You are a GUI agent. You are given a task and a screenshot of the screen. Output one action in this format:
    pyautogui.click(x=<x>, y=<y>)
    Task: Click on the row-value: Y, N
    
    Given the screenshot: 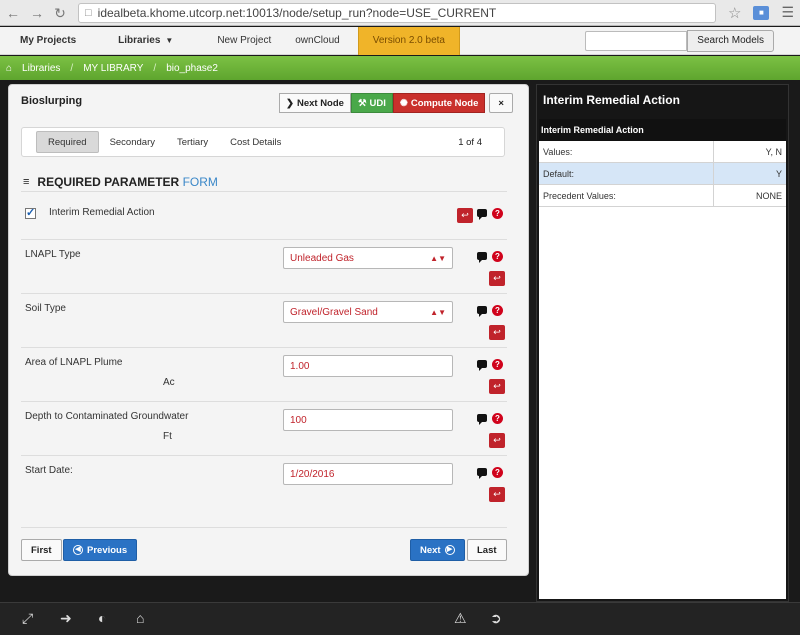 What is the action you would take?
    pyautogui.click(x=773, y=151)
    